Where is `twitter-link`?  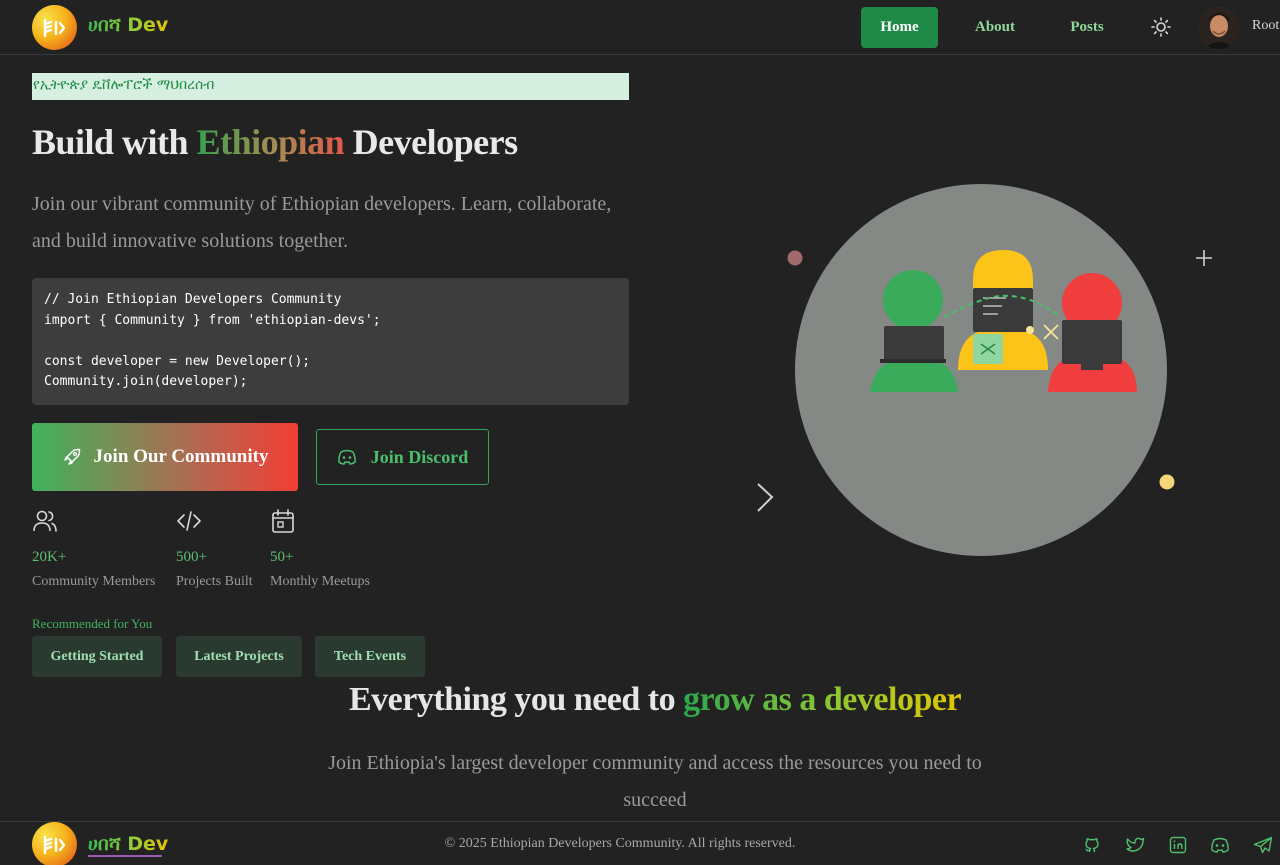 twitter-link is located at coordinates (1135, 845).